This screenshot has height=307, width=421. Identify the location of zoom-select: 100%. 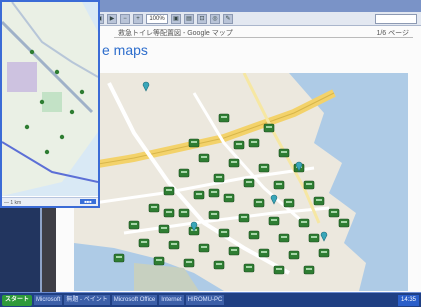
(157, 18).